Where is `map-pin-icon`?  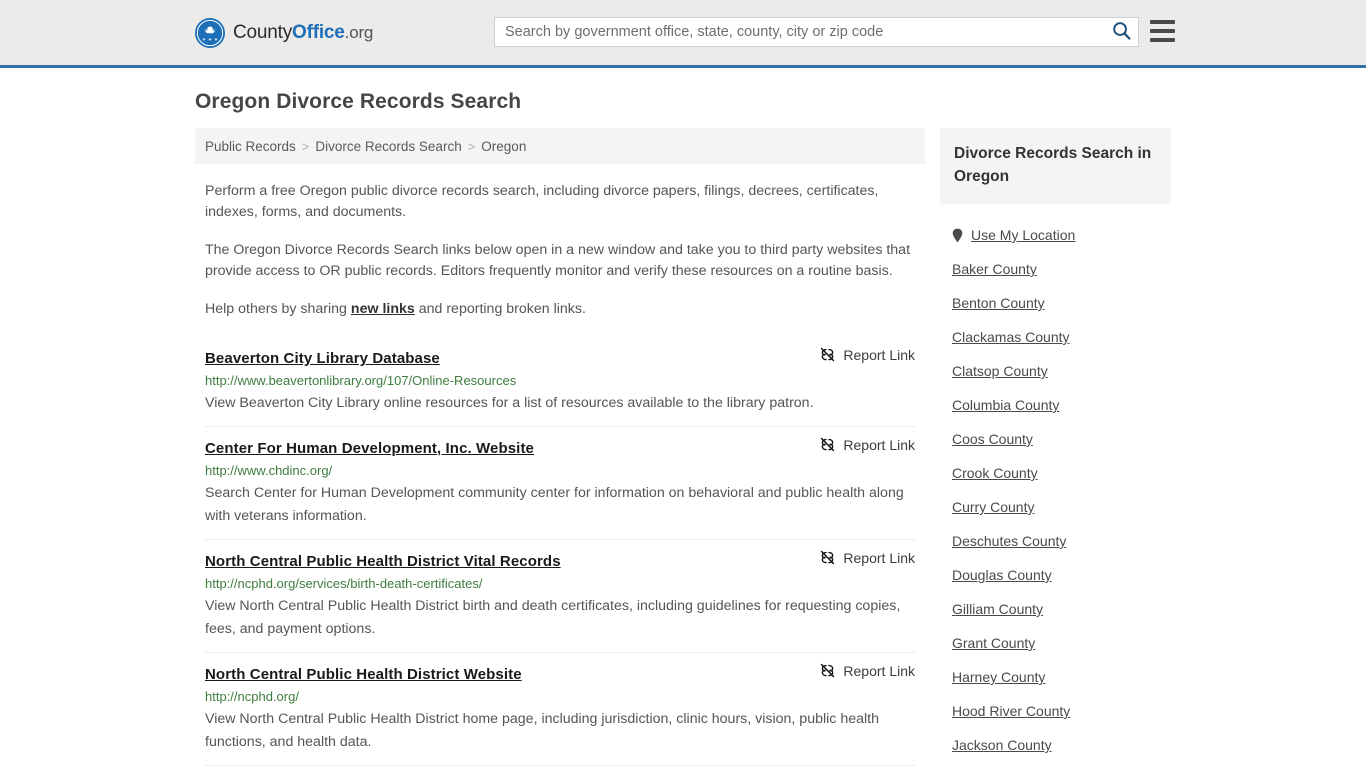 map-pin-icon is located at coordinates (957, 235).